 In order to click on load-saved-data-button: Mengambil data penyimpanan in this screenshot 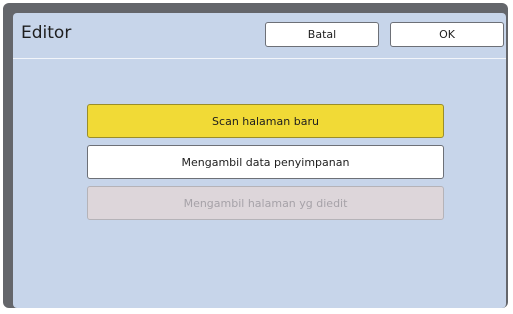, I will do `click(265, 162)`.